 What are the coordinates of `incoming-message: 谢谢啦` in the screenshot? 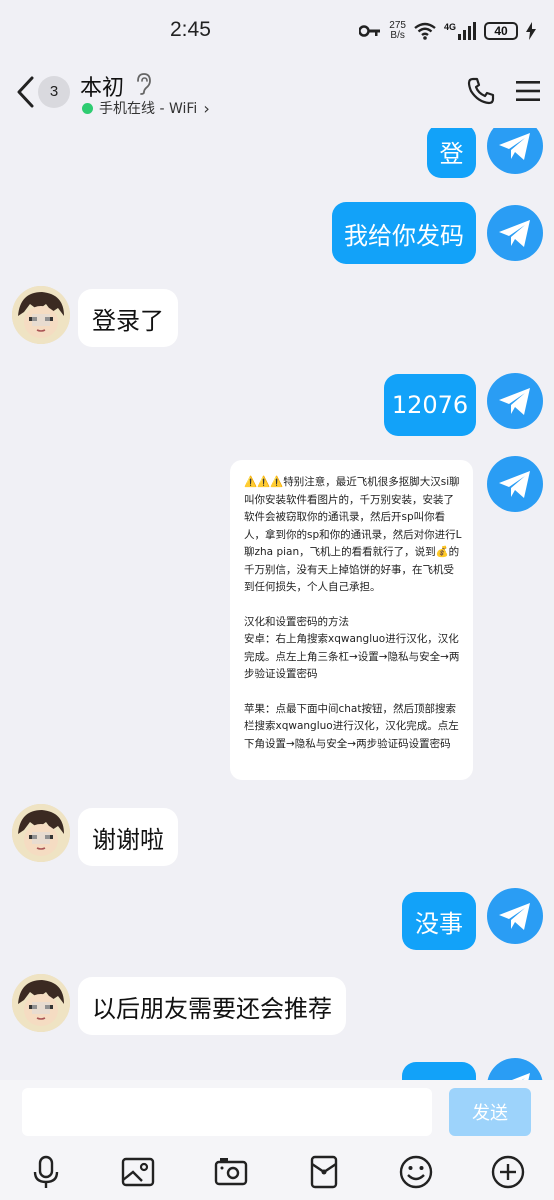 It's located at (128, 837).